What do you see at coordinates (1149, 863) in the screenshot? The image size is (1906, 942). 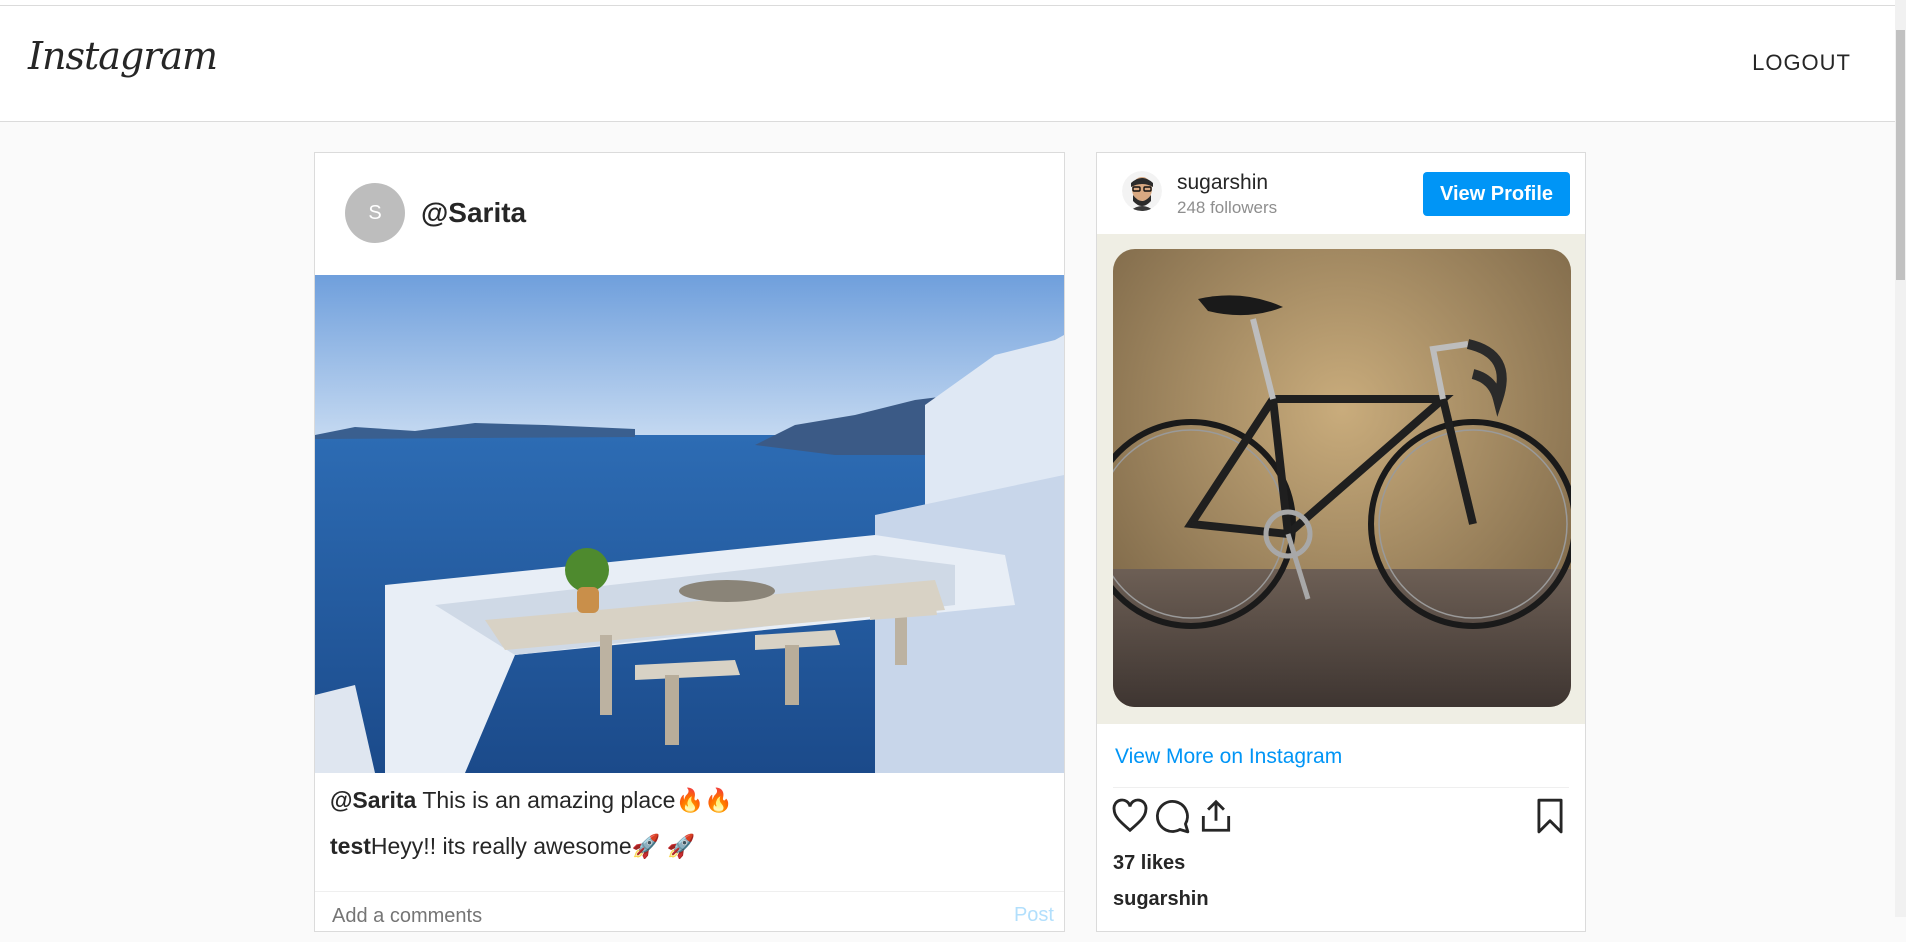 I see `like-count: 37 likes` at bounding box center [1149, 863].